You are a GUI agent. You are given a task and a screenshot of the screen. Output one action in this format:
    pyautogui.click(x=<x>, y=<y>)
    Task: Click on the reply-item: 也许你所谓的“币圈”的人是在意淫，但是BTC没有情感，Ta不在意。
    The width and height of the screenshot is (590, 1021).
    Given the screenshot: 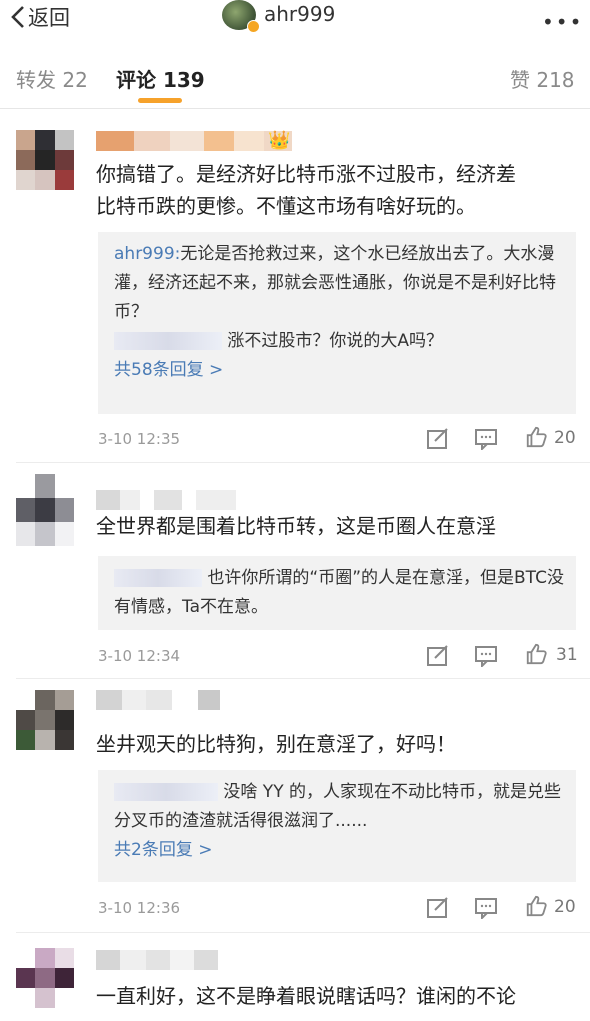 What is the action you would take?
    pyautogui.click(x=339, y=592)
    